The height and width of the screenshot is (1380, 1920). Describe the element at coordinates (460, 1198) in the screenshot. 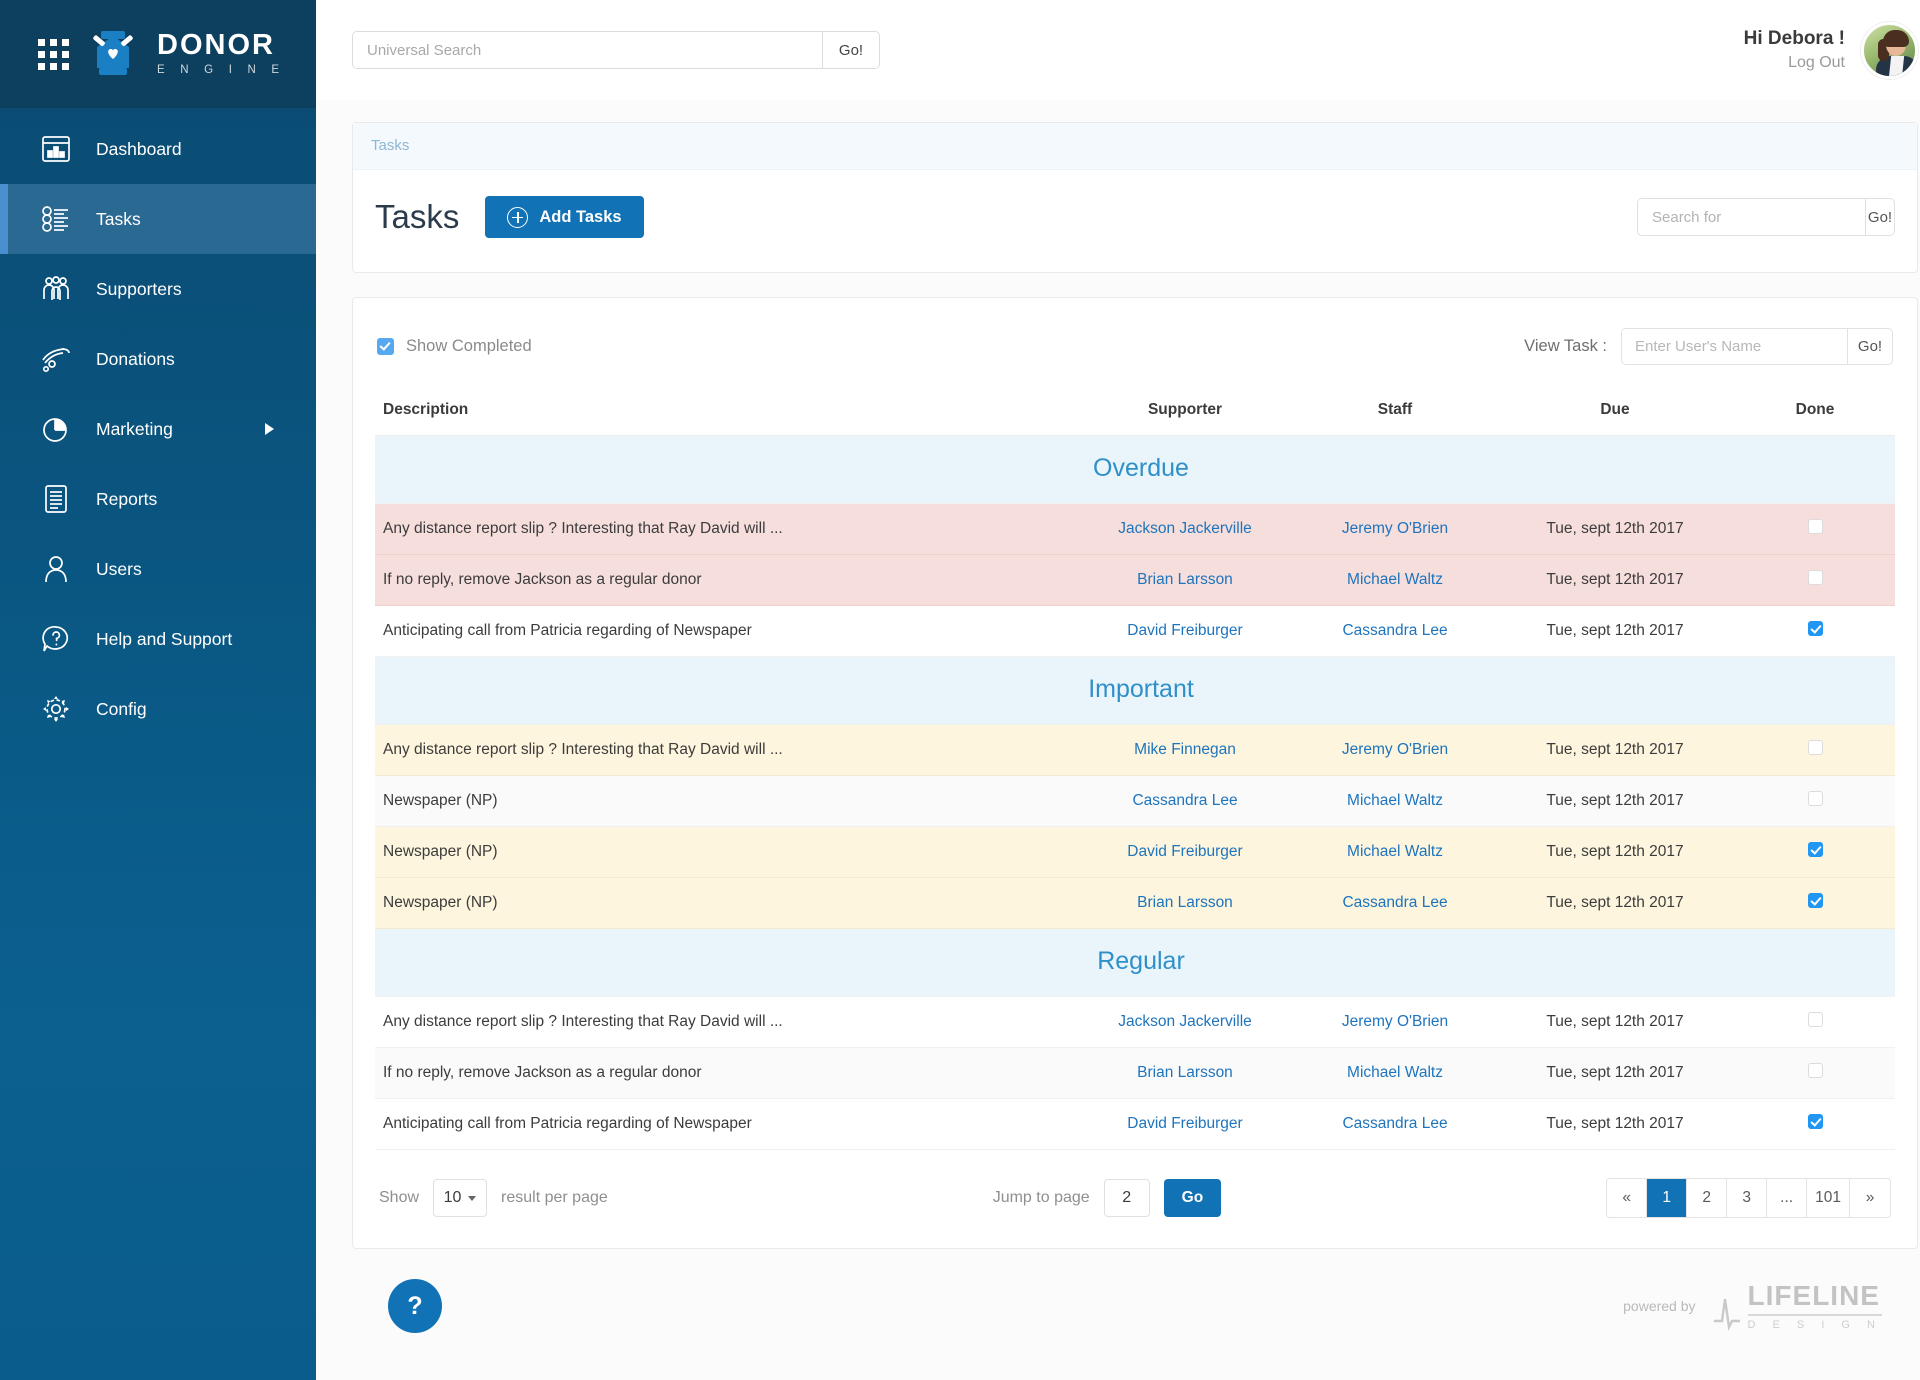

I see `per-page-select: 10` at that location.